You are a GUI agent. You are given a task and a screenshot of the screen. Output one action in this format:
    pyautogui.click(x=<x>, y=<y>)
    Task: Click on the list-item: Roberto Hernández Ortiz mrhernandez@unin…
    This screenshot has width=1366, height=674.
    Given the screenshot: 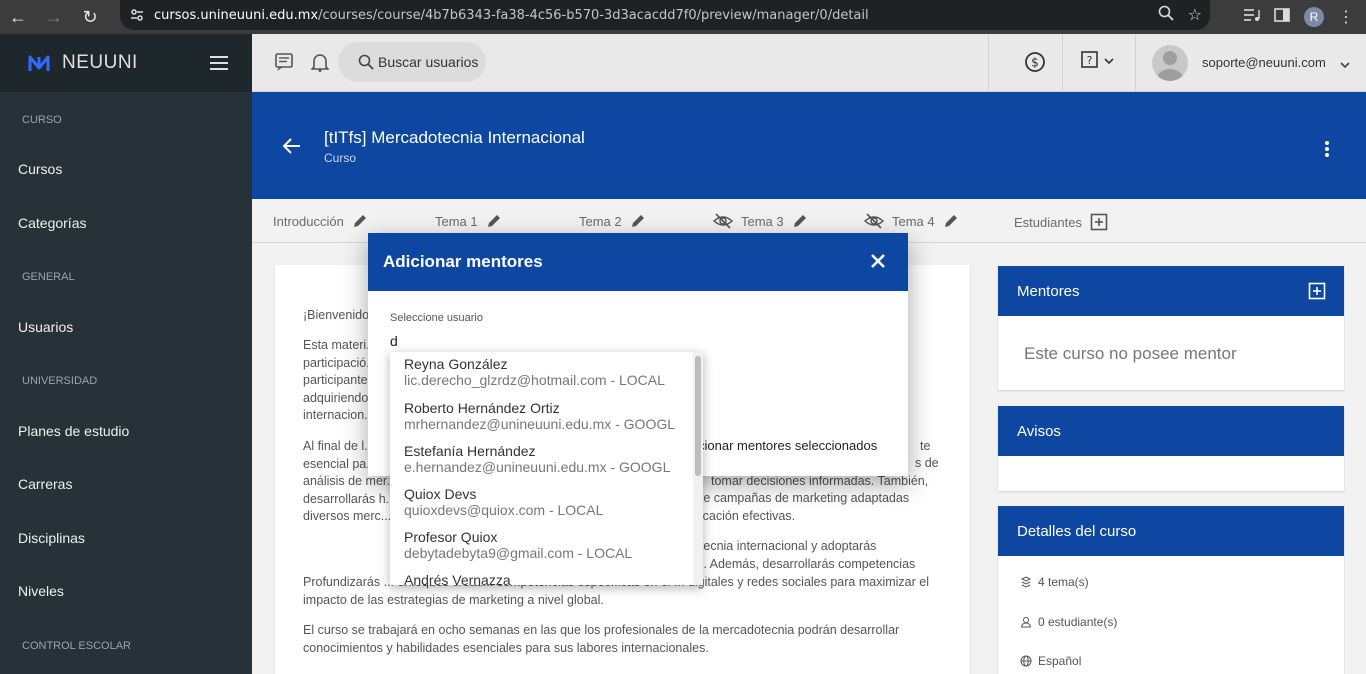 What is the action you would take?
    pyautogui.click(x=544, y=416)
    